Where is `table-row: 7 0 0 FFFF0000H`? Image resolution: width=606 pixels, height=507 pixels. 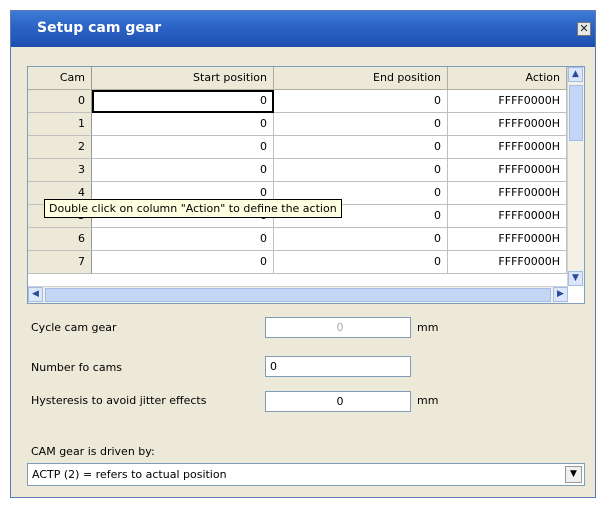 table-row: 7 0 0 FFFF0000H is located at coordinates (297, 262).